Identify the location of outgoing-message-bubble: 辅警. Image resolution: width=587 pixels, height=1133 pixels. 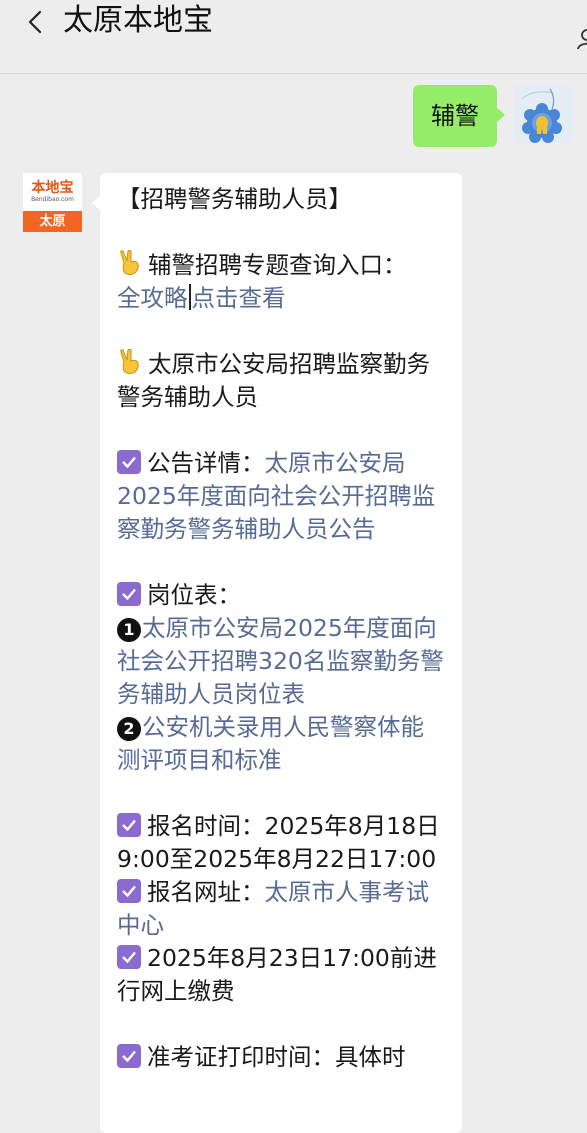
(459, 116).